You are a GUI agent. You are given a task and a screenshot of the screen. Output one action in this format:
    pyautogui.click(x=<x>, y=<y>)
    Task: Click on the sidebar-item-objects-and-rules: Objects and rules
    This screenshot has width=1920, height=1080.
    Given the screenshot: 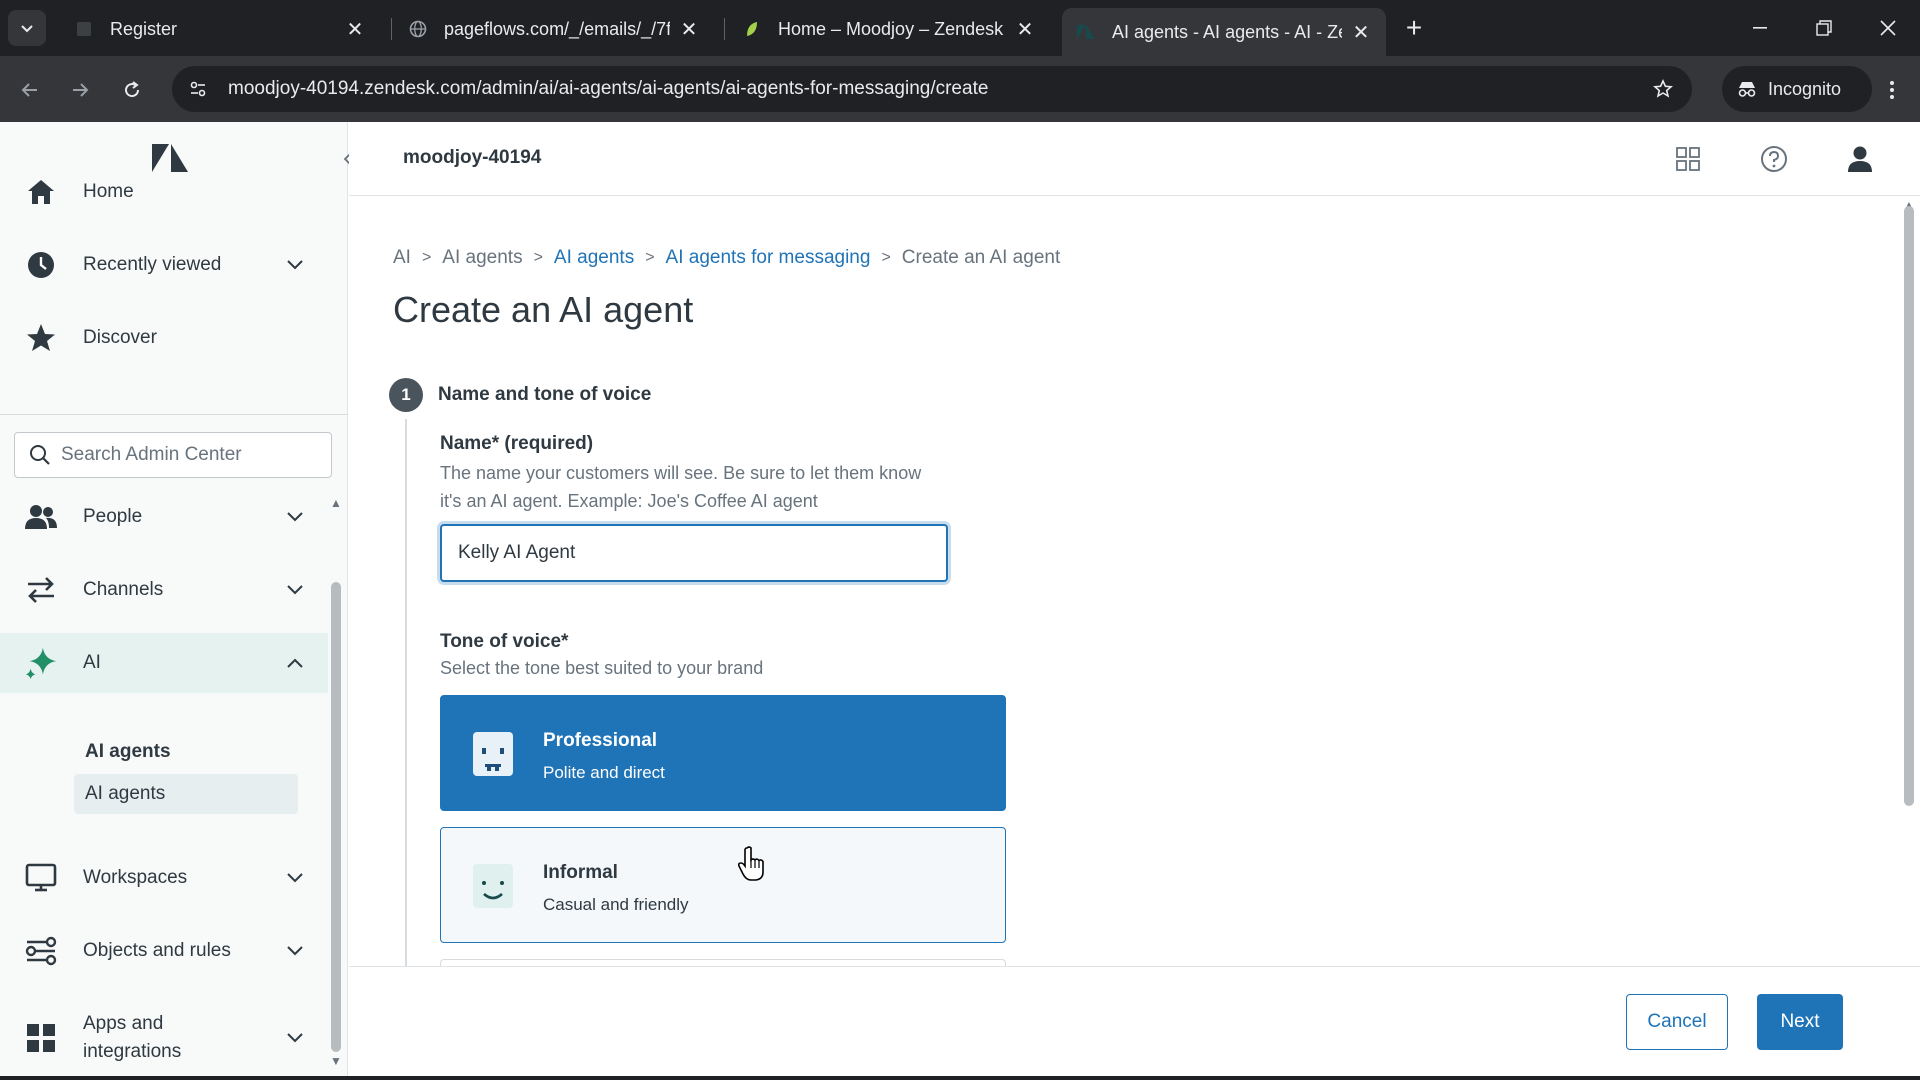 What is the action you would take?
    pyautogui.click(x=164, y=951)
    